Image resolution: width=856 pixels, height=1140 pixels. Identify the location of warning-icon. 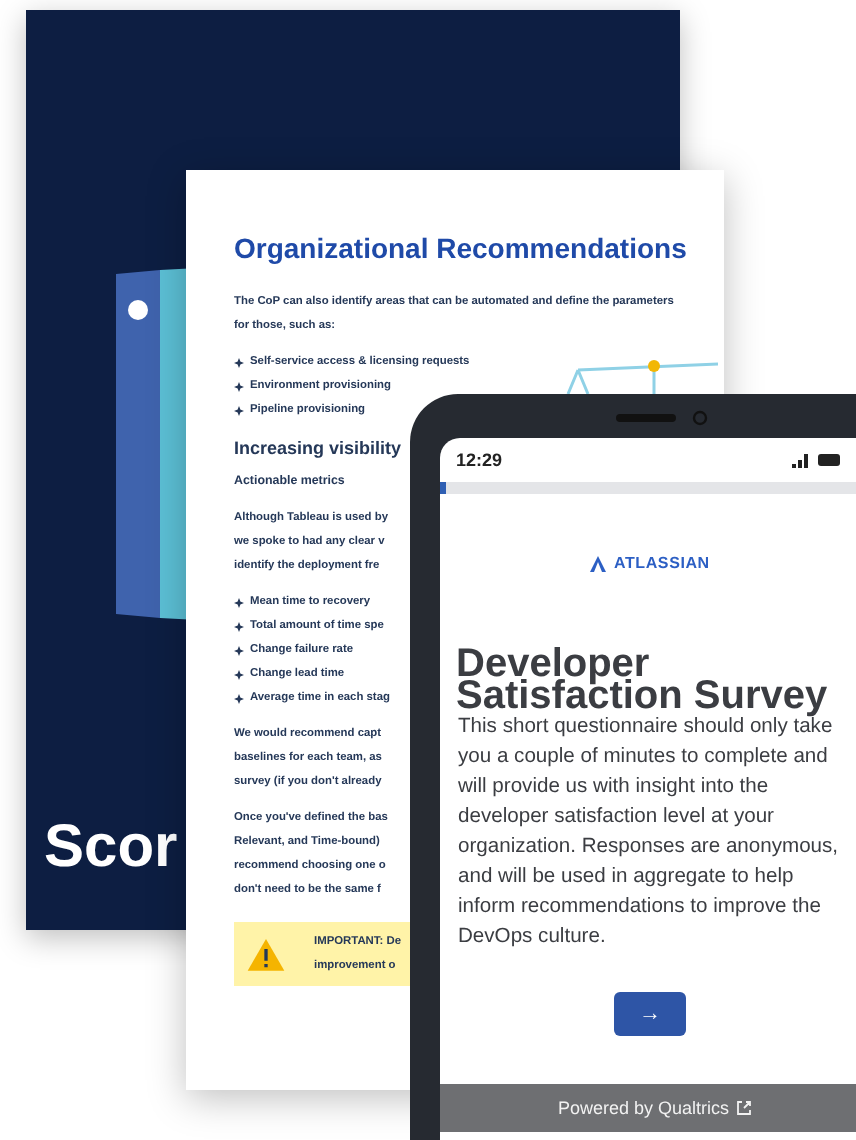
(266, 954).